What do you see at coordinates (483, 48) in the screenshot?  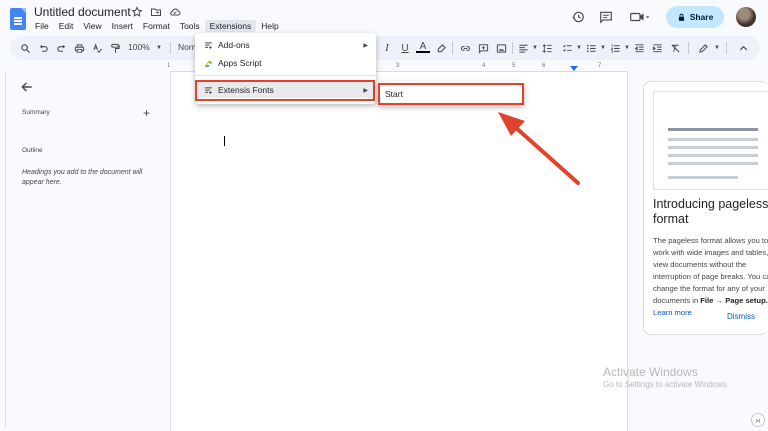 I see `add-comment-icon` at bounding box center [483, 48].